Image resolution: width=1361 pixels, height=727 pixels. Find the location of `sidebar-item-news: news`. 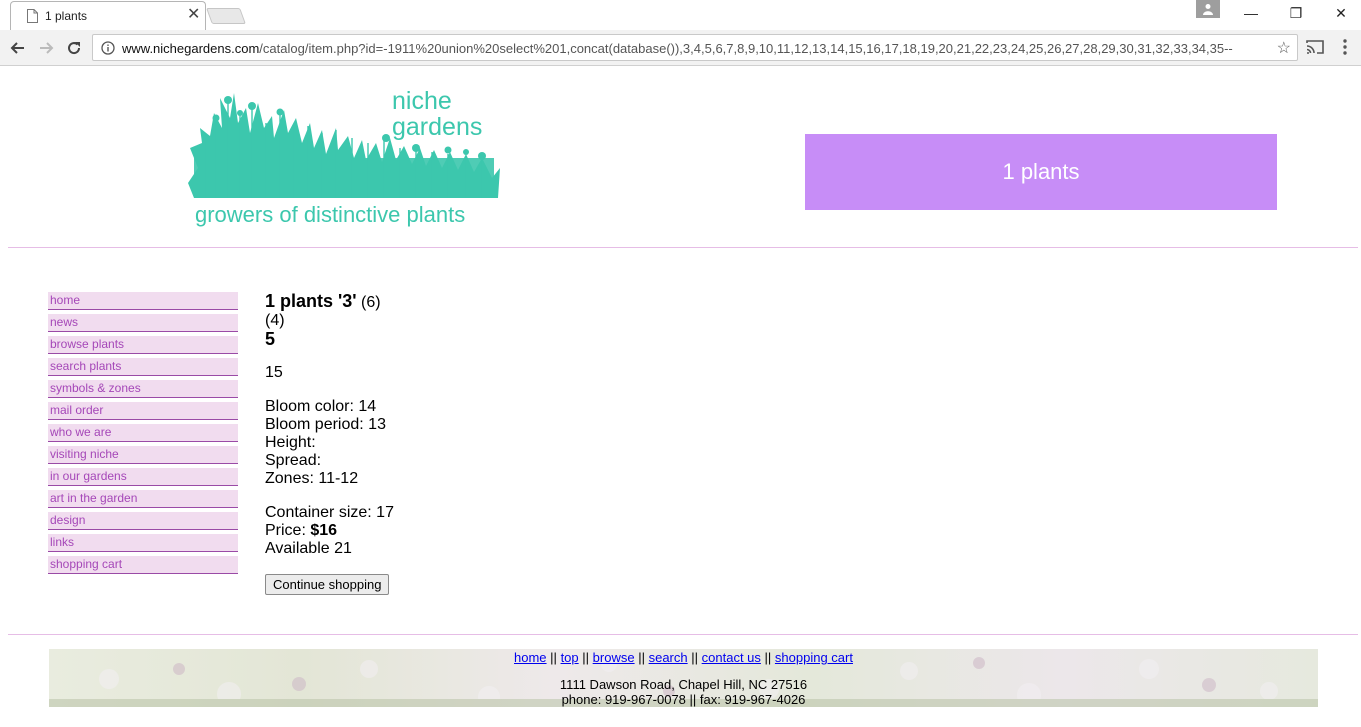

sidebar-item-news: news is located at coordinates (143, 323).